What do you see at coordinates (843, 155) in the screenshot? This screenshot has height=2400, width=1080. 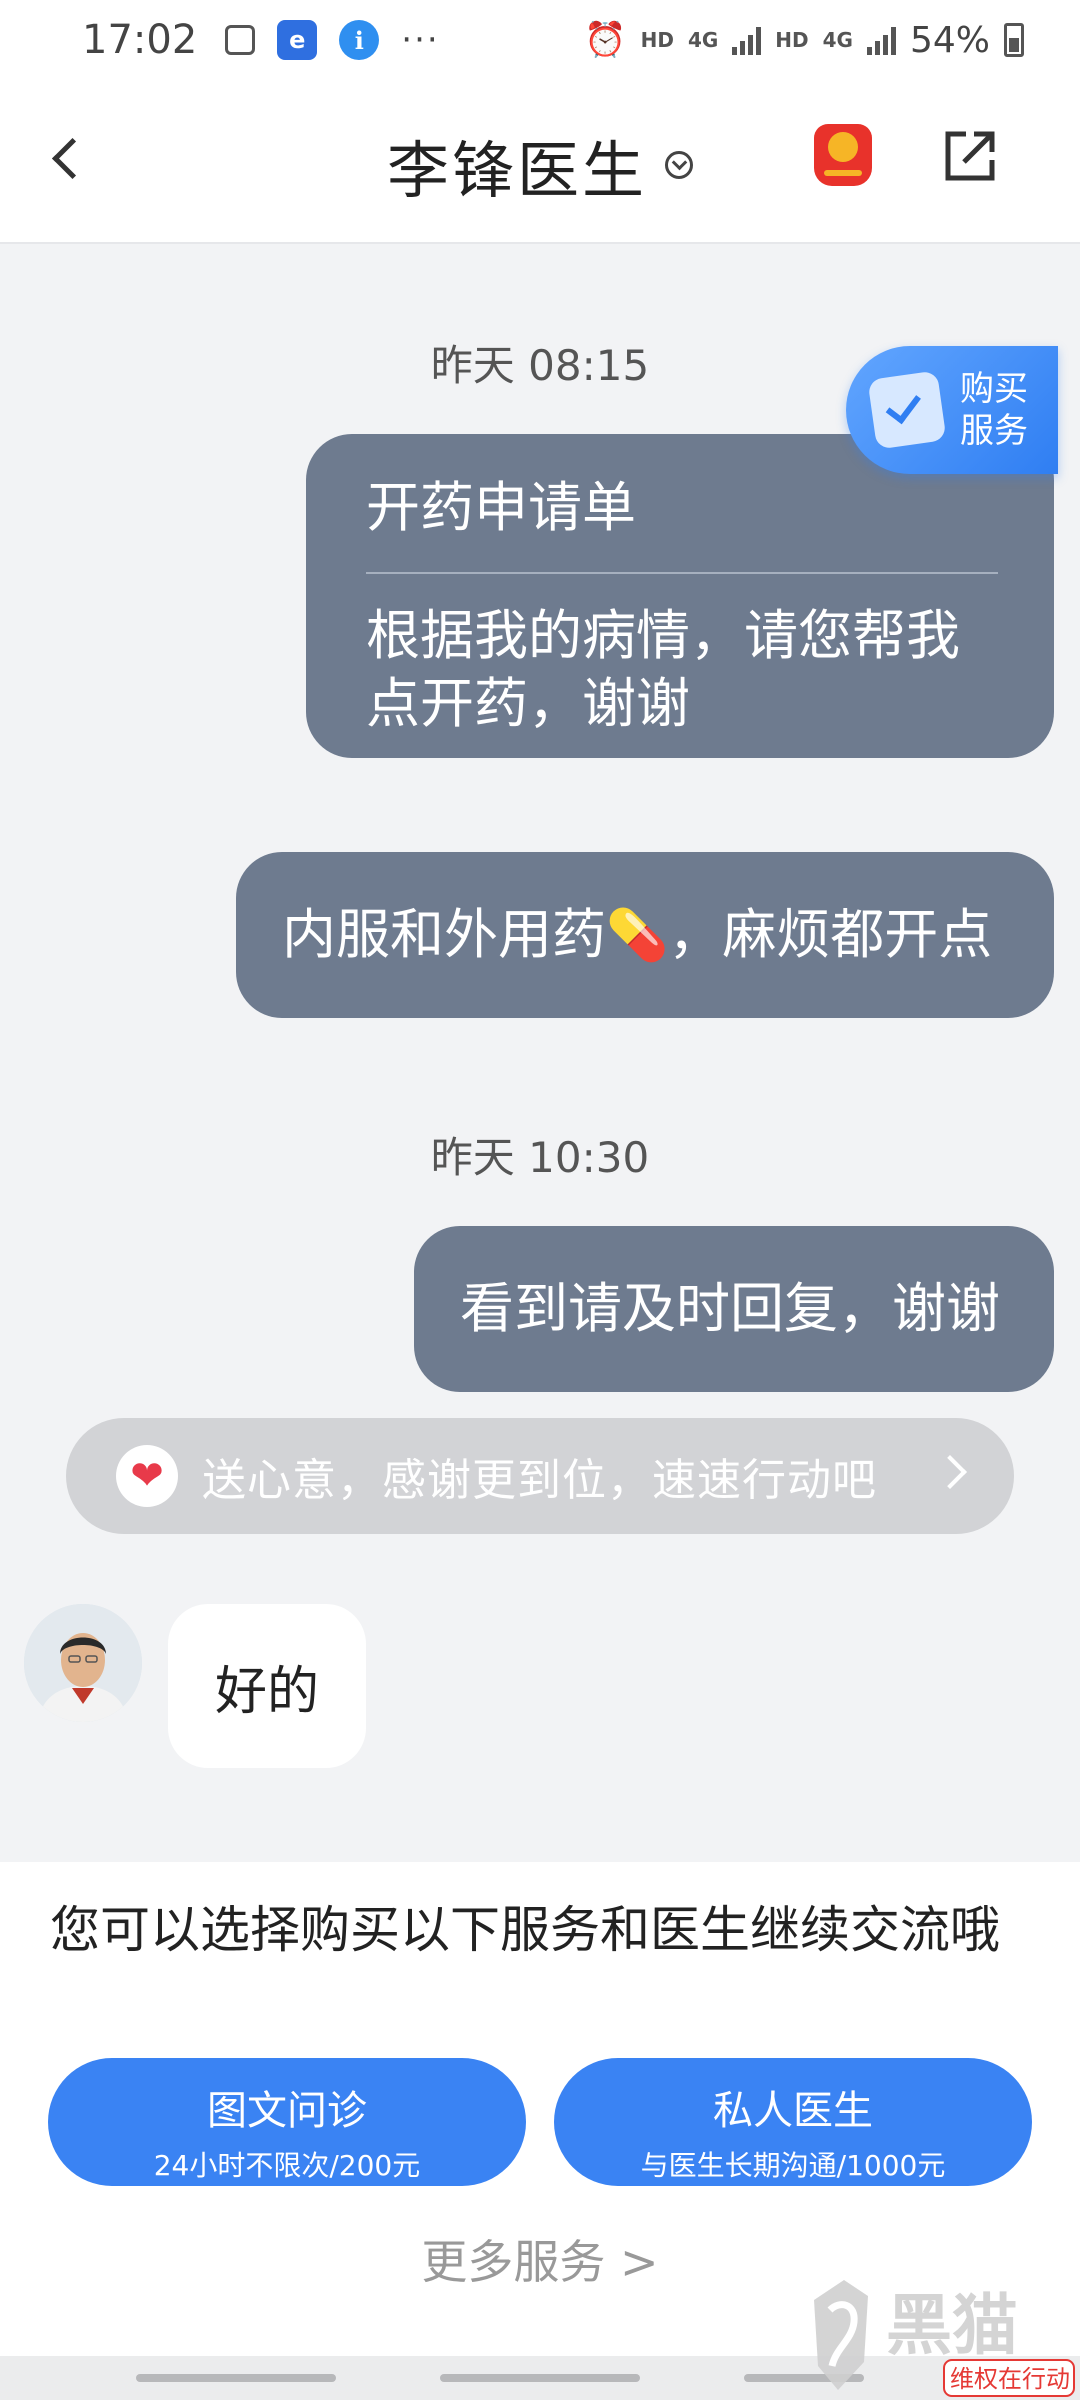 I see `doctor-badge-icon` at bounding box center [843, 155].